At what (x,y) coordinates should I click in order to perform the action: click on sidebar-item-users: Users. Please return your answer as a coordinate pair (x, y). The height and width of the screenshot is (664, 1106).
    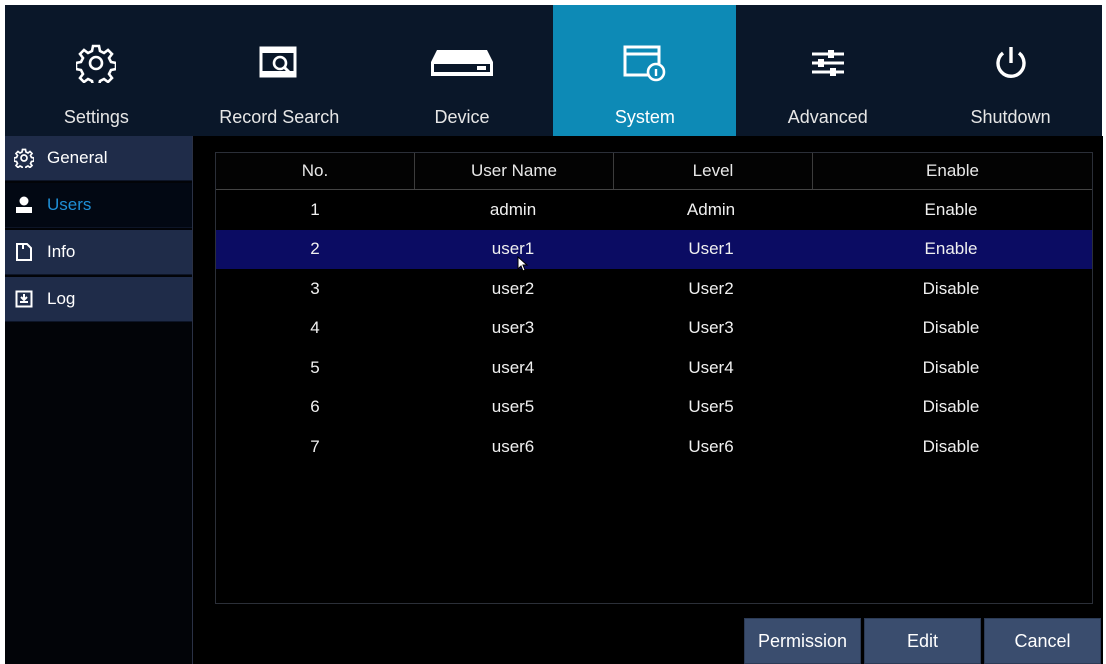
    Looking at the image, I should click on (98, 205).